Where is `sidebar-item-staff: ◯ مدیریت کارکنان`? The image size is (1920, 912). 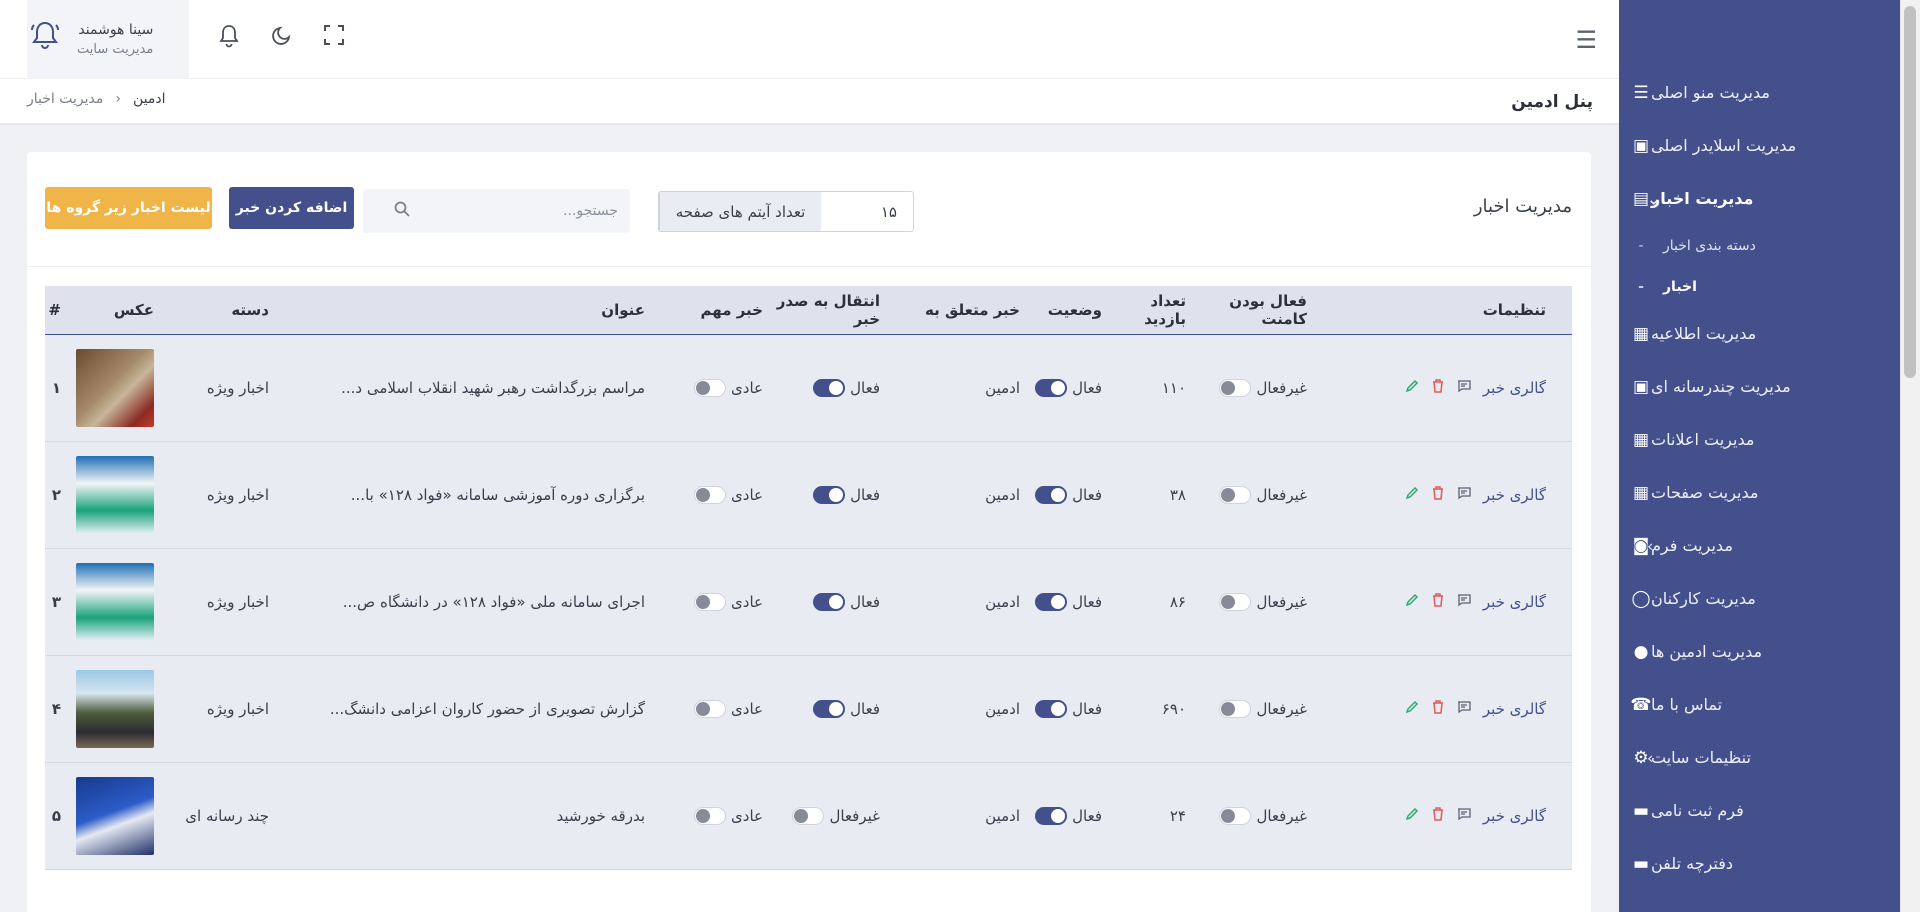
sidebar-item-staff: ◯ مدیریت کارکنان is located at coordinates (1759, 598).